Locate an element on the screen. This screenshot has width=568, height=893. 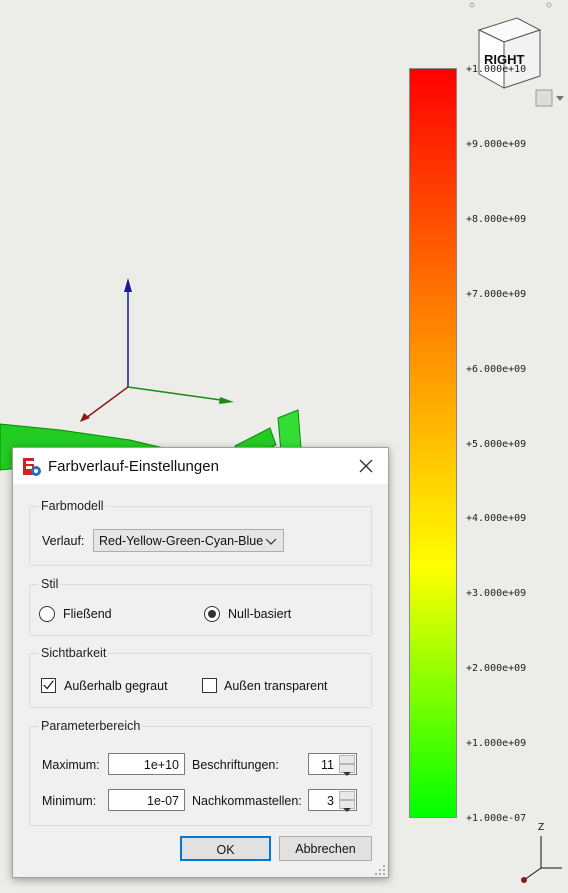
beschriftungen-value: 11 is located at coordinates (327, 765).